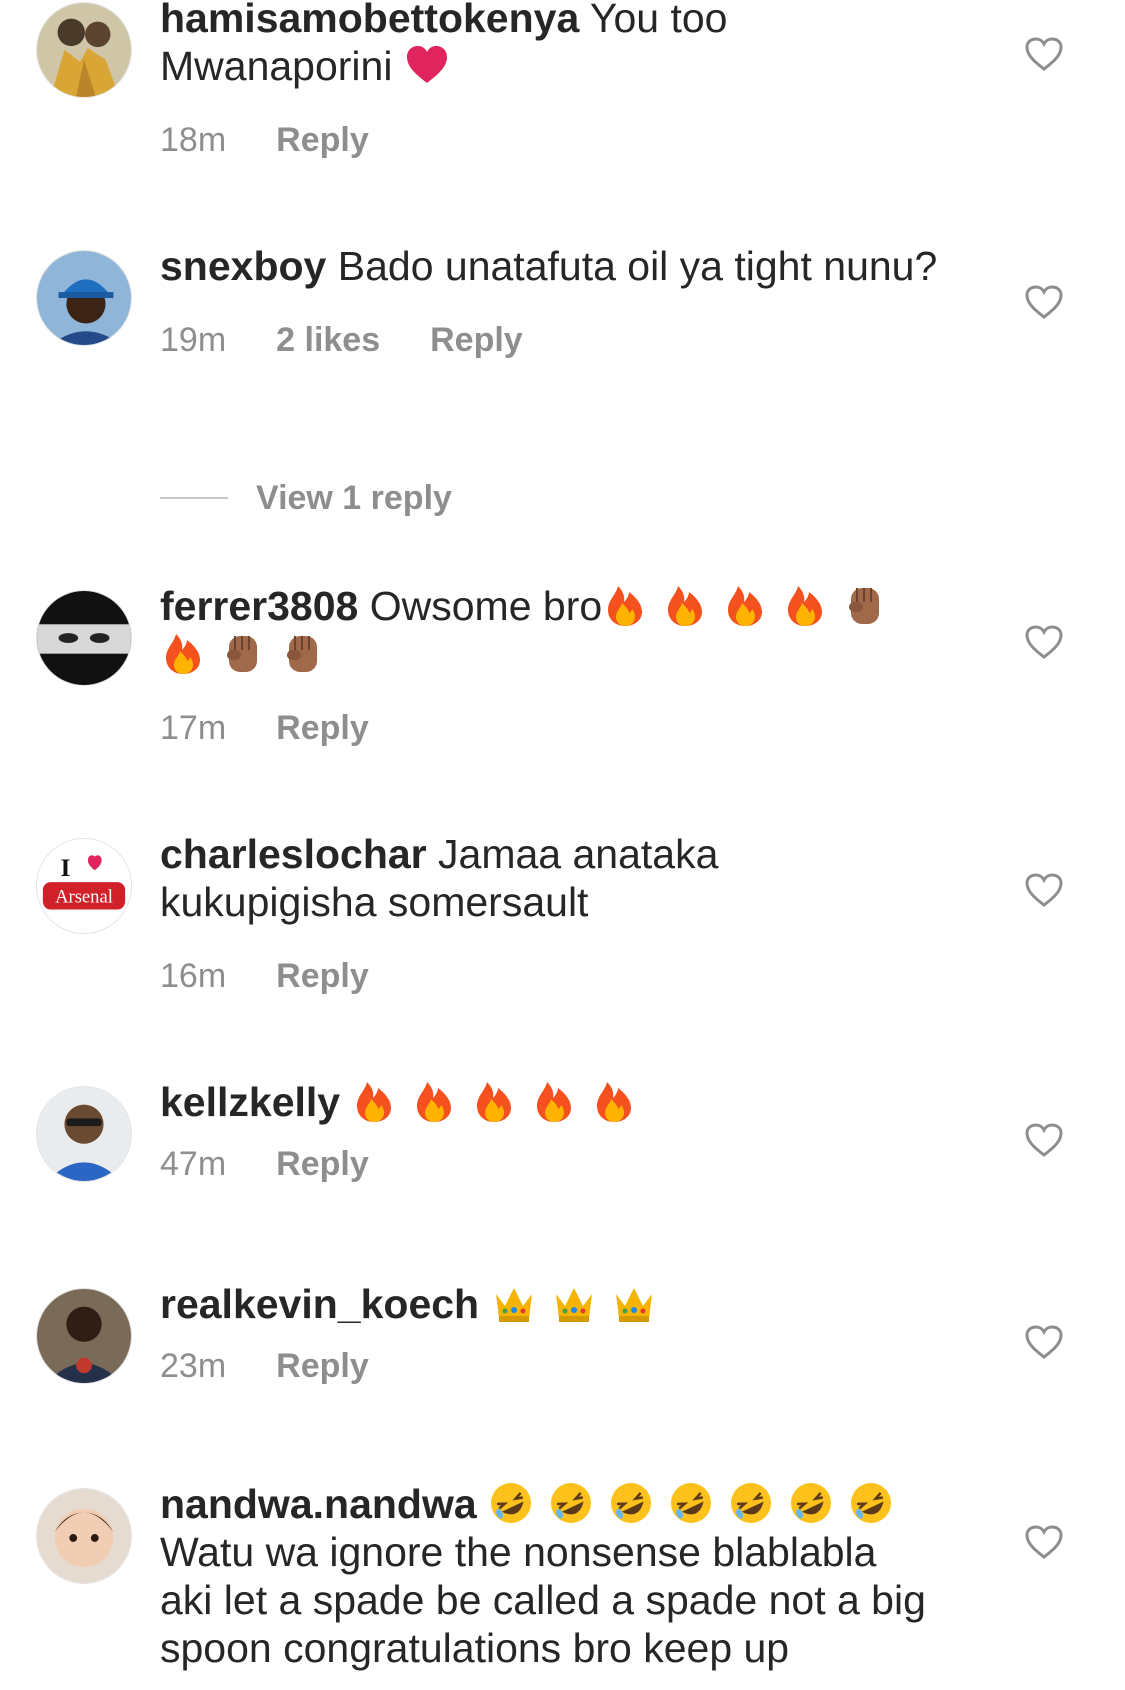 Image resolution: width=1125 pixels, height=1690 pixels. I want to click on comment-message: Bado unatafuta oil ya tight nunu?, so click(637, 266).